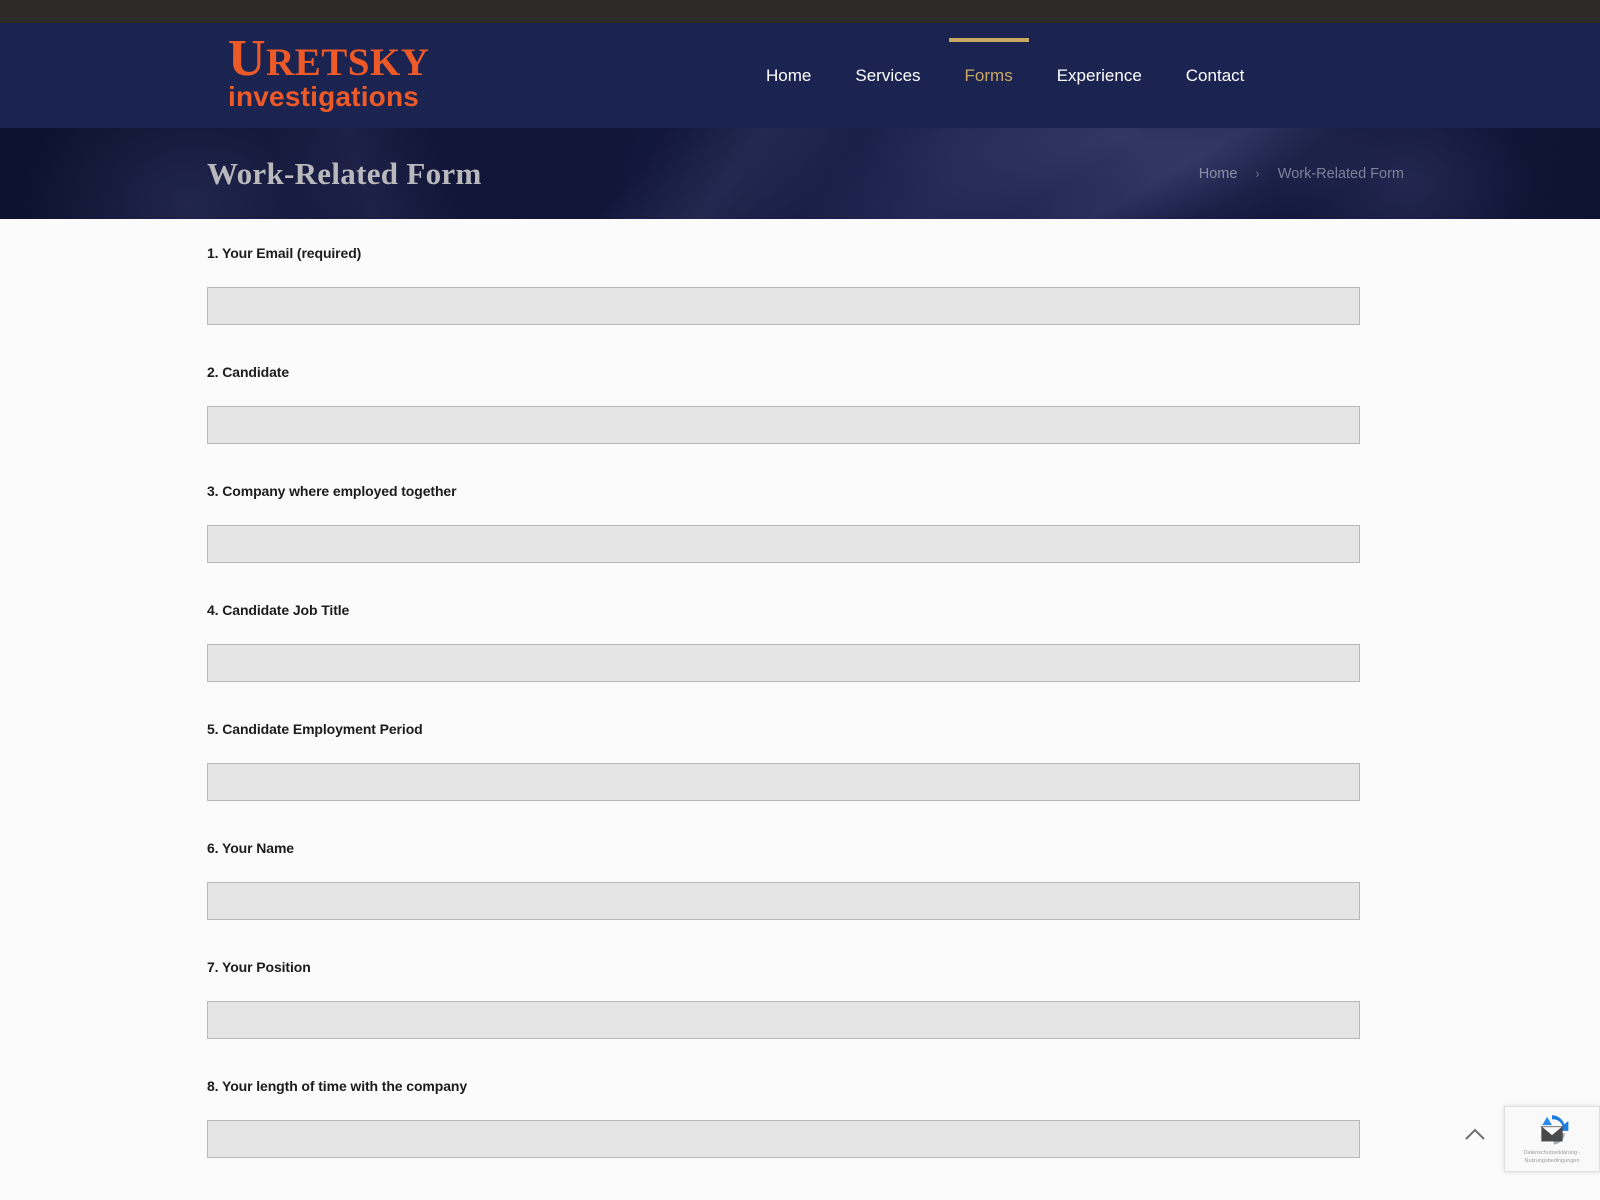 Image resolution: width=1600 pixels, height=1200 pixels. What do you see at coordinates (250, 848) in the screenshot?
I see `field-label: 6. Your Name` at bounding box center [250, 848].